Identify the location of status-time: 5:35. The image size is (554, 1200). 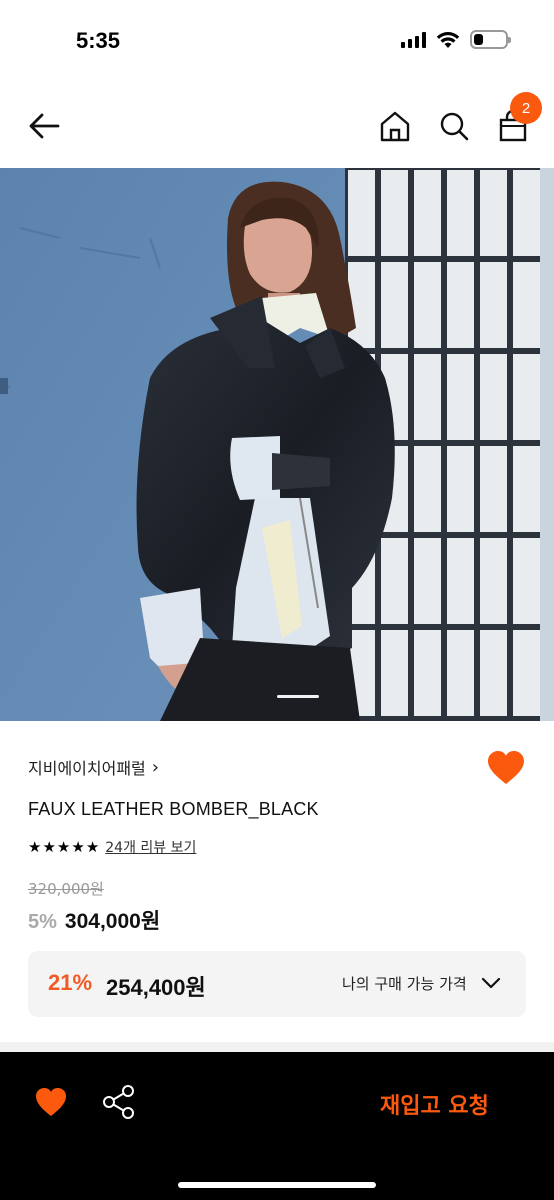
(98, 40).